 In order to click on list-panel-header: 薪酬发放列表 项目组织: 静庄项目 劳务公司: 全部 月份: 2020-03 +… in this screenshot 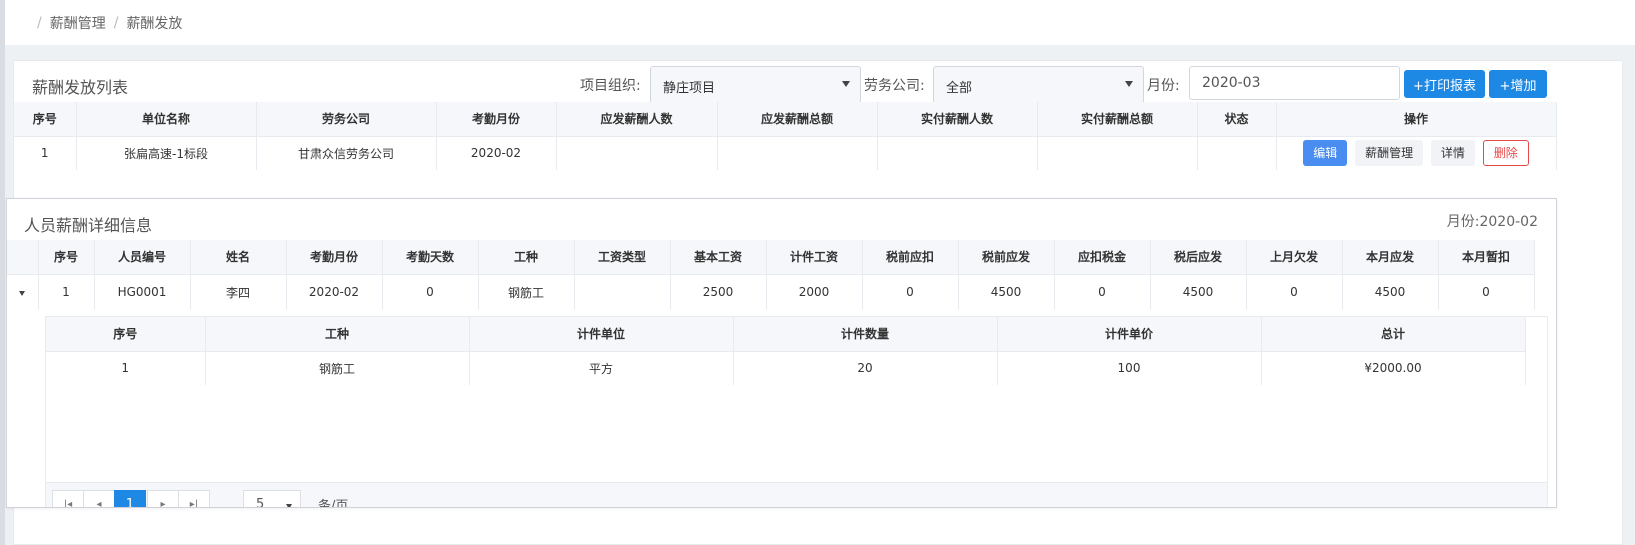, I will do `click(818, 84)`.